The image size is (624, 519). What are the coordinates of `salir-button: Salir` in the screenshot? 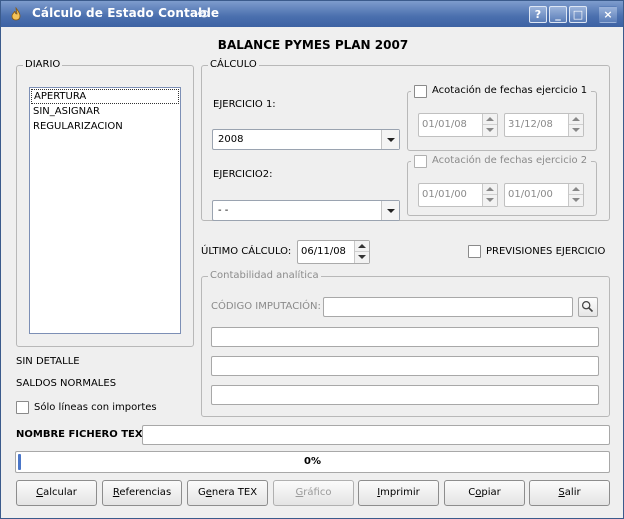 It's located at (569, 493).